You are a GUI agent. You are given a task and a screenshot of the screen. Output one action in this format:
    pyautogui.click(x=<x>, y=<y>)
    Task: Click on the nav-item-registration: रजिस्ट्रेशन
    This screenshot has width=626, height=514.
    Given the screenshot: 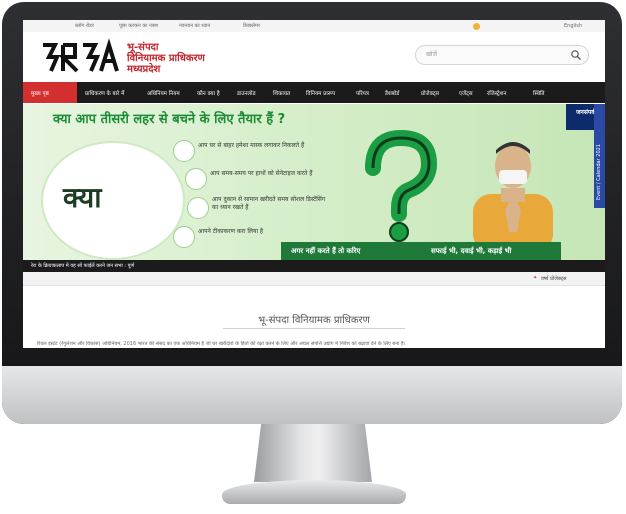 What is the action you would take?
    pyautogui.click(x=496, y=93)
    